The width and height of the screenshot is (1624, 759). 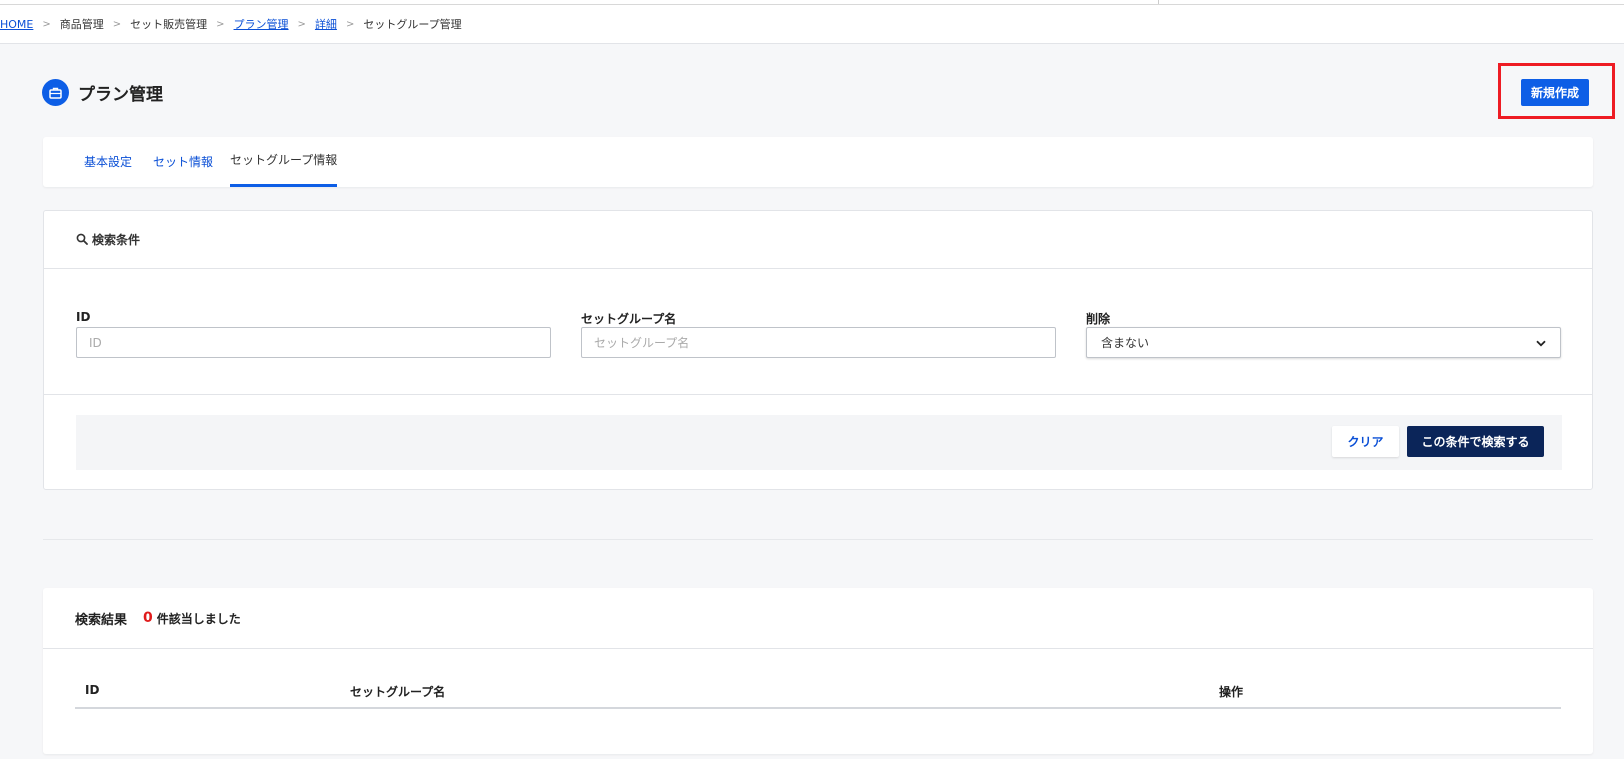 I want to click on column-header-actions: 操作, so click(x=1231, y=692).